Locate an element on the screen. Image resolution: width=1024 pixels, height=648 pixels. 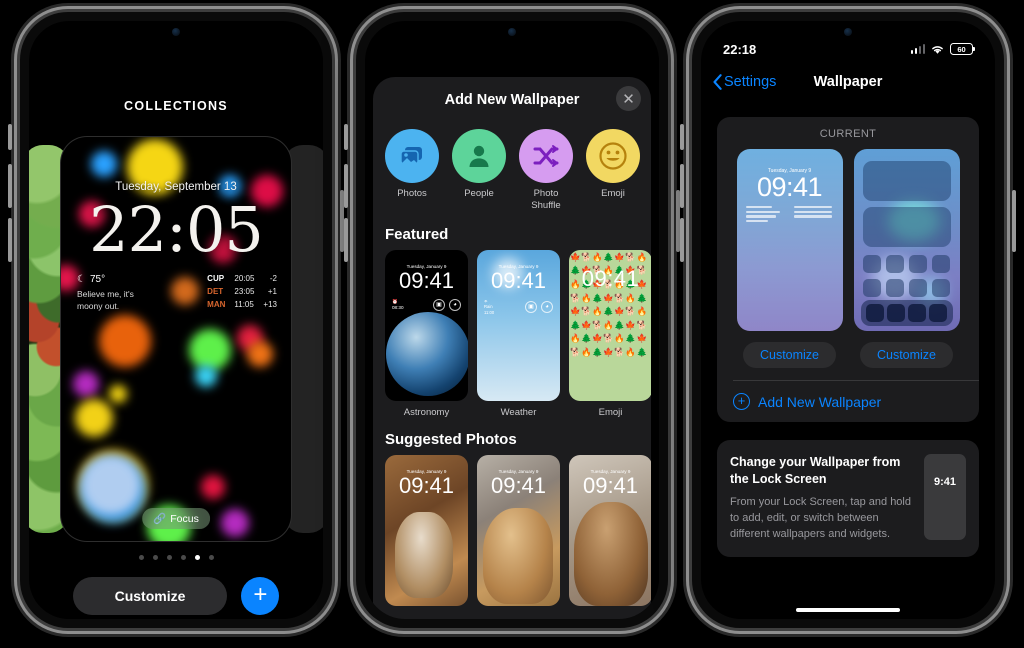
category-photos: Photos is located at coordinates (412, 170).